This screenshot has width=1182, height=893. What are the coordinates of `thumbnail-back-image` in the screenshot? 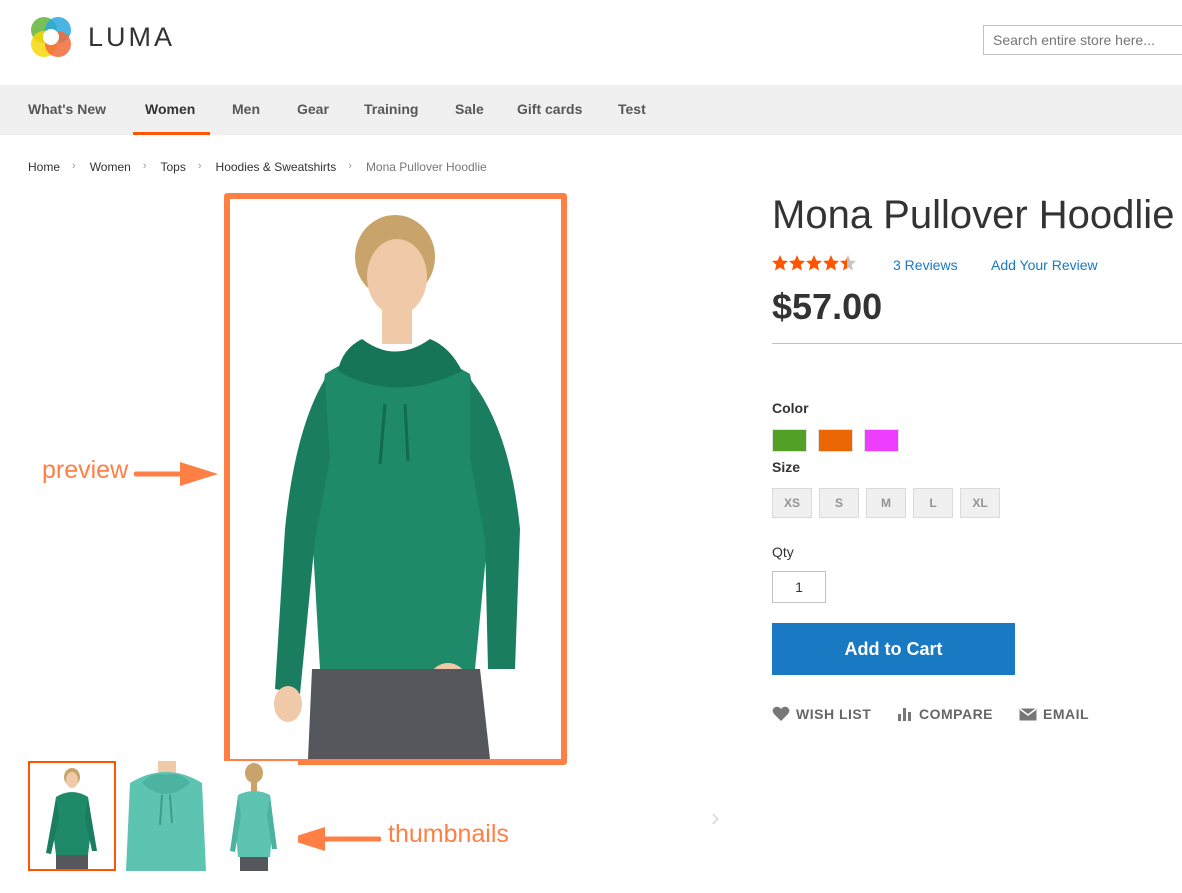 It's located at (253, 817).